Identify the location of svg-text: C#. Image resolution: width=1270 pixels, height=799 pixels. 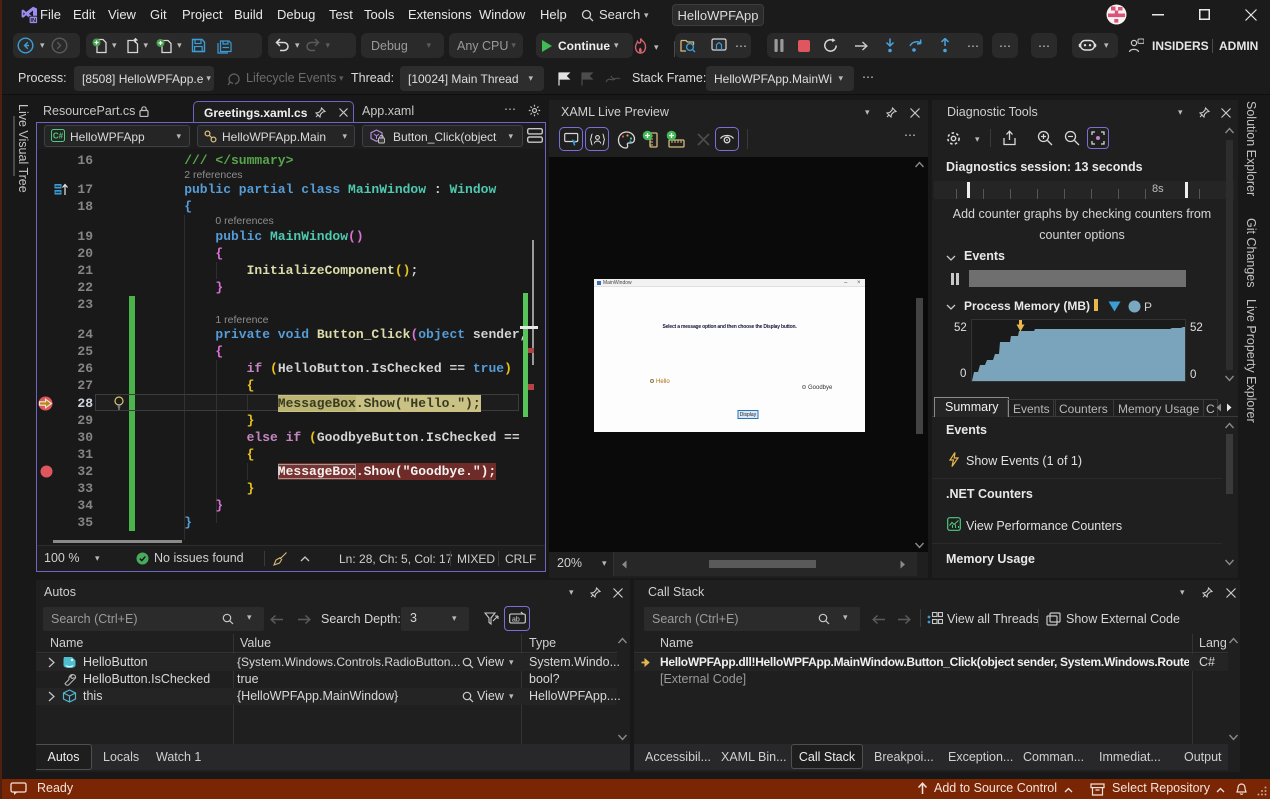
(58, 136).